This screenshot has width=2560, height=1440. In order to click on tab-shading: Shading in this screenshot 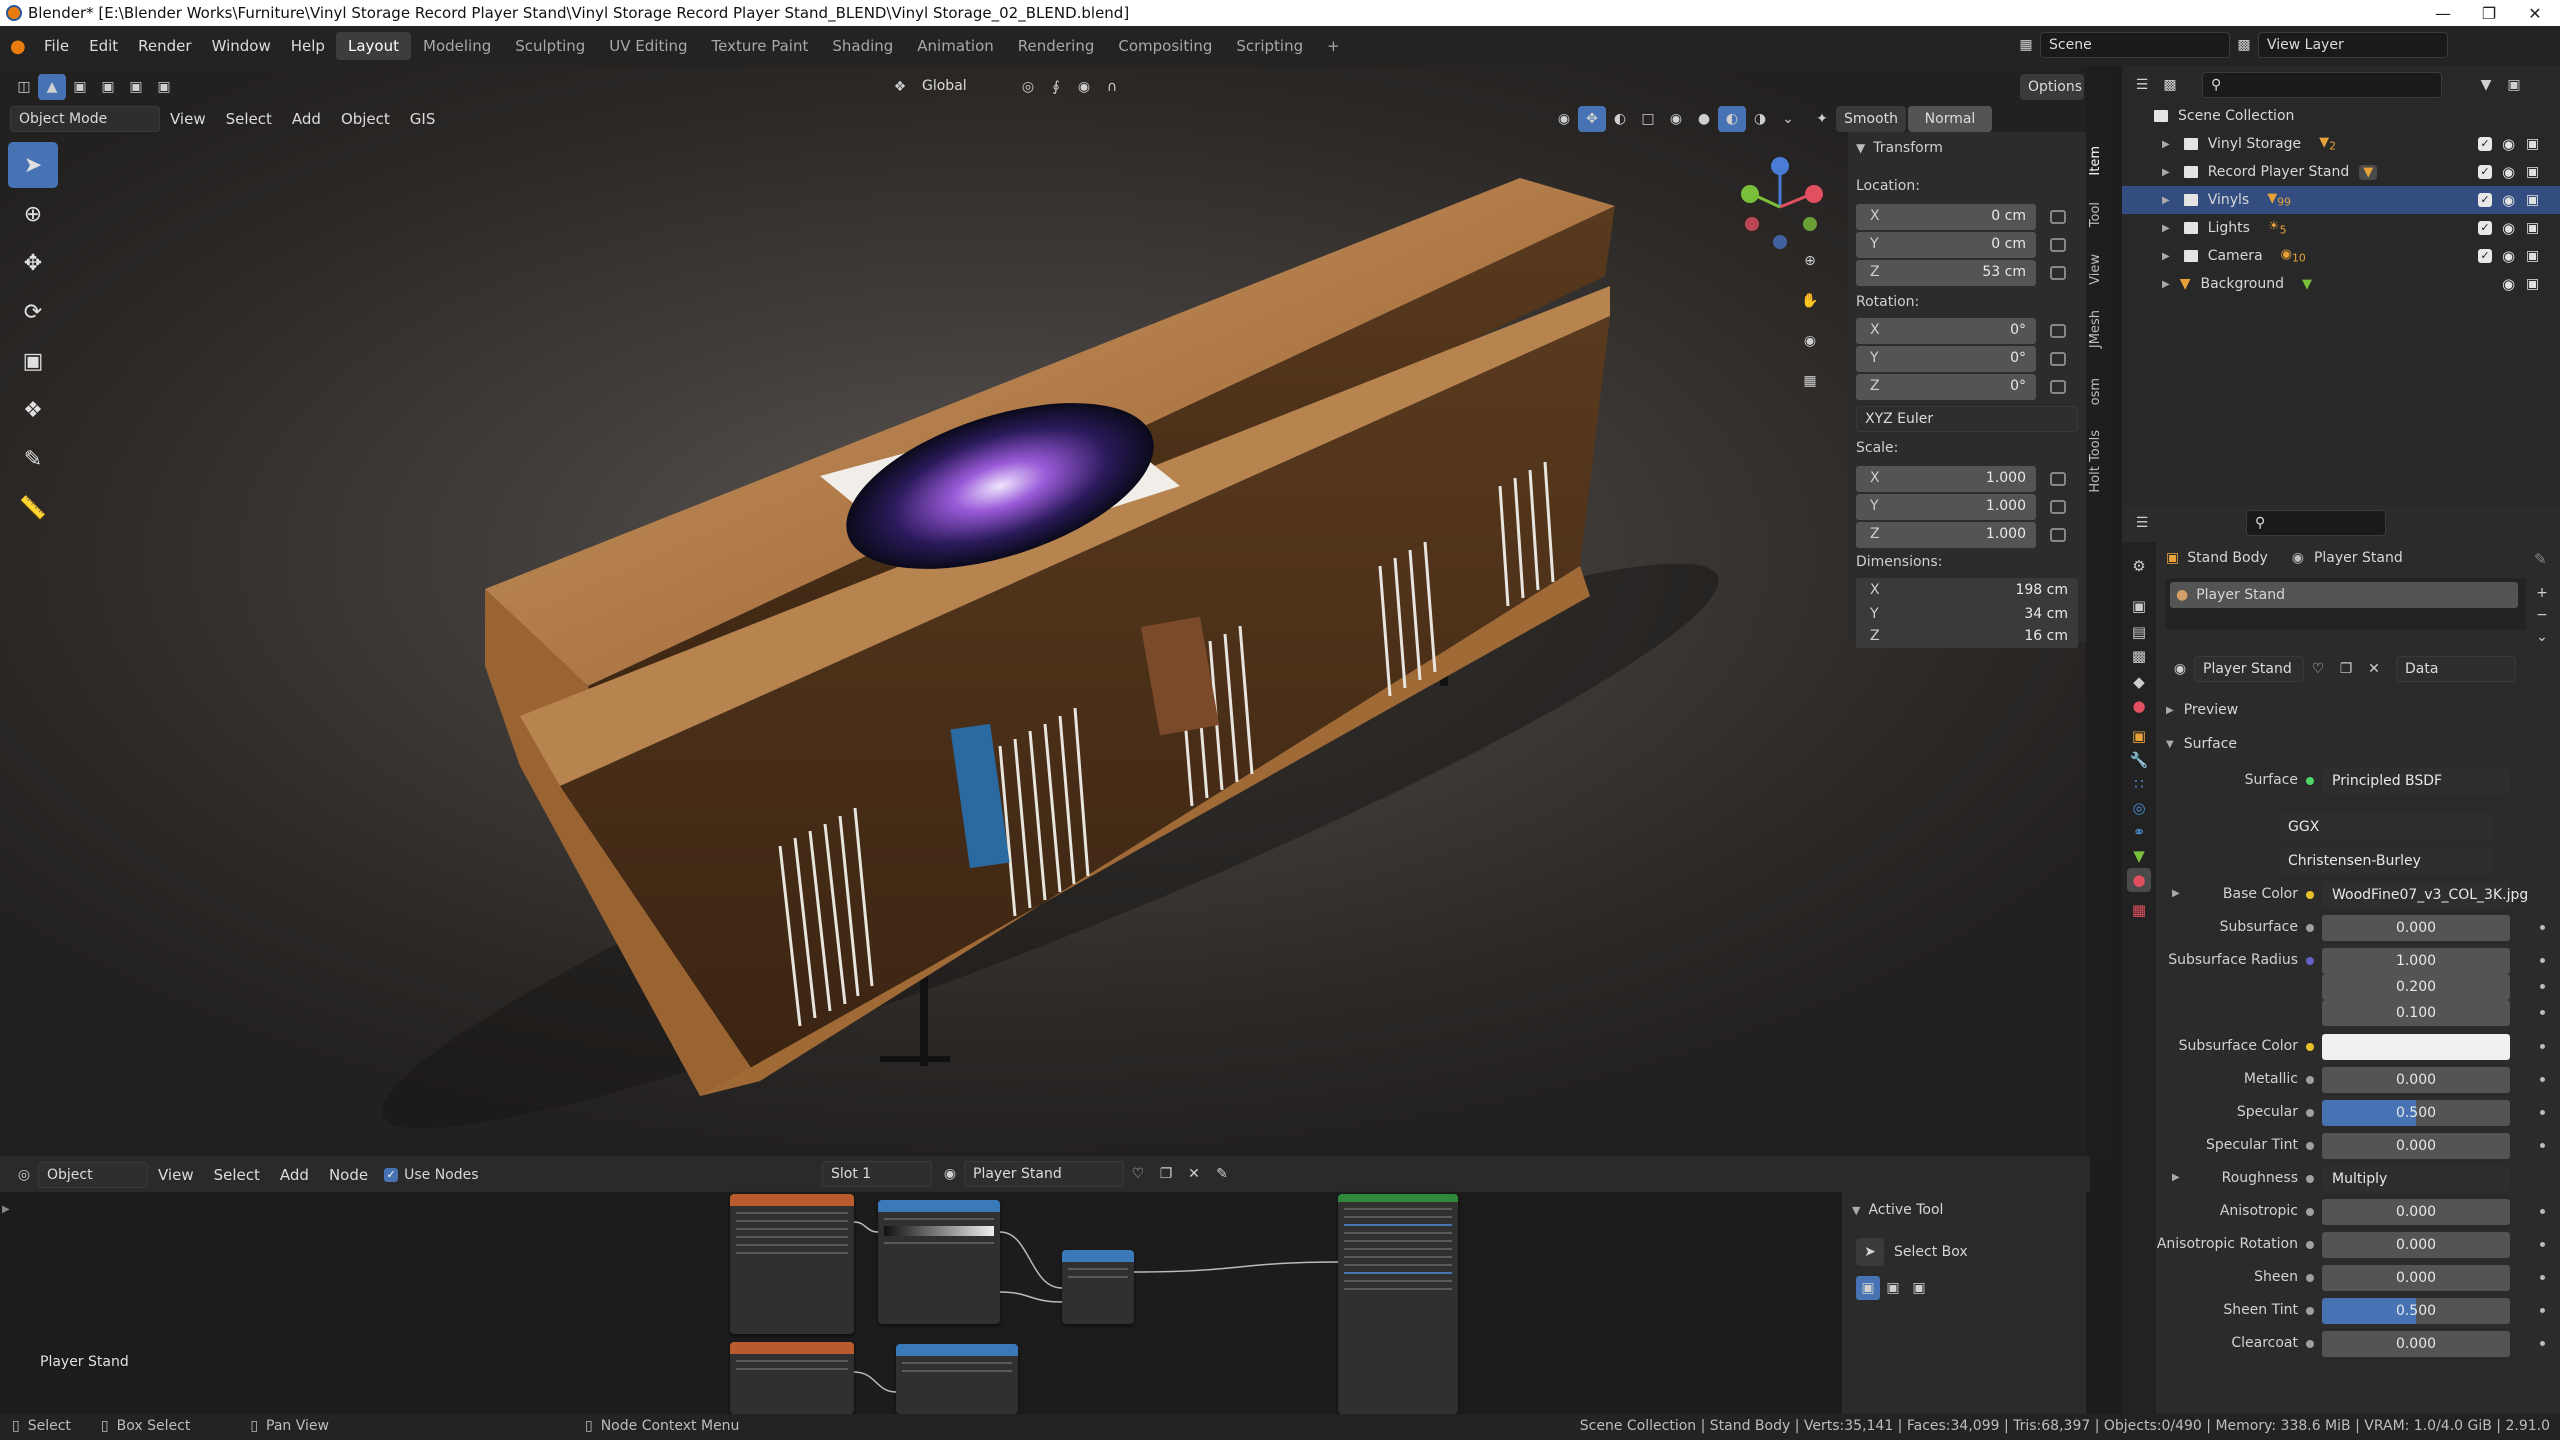, I will do `click(862, 46)`.